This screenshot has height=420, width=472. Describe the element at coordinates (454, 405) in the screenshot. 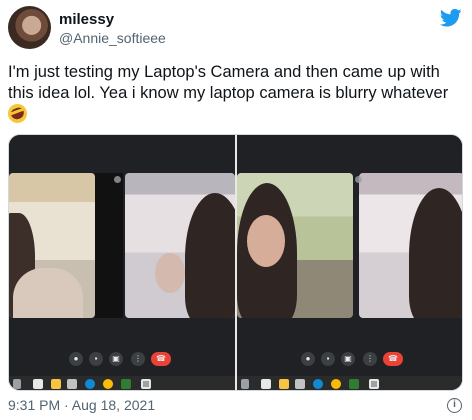

I see `info-icon: i` at that location.